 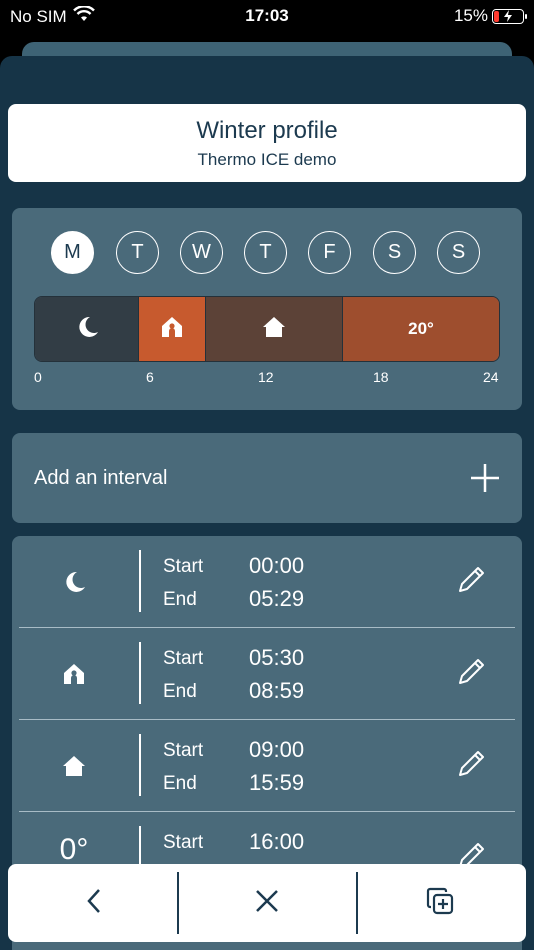 I want to click on day-thursday: T, so click(x=265, y=252).